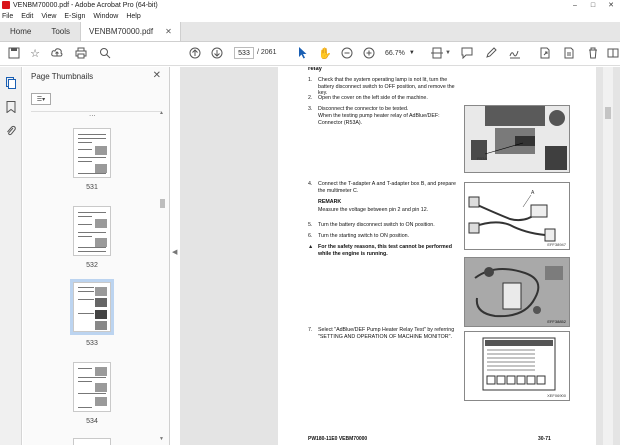 This screenshot has height=445, width=620. What do you see at coordinates (310, 32) in the screenshot?
I see `tab-bar: Home Tools VENBM70000.pdf ✕` at bounding box center [310, 32].